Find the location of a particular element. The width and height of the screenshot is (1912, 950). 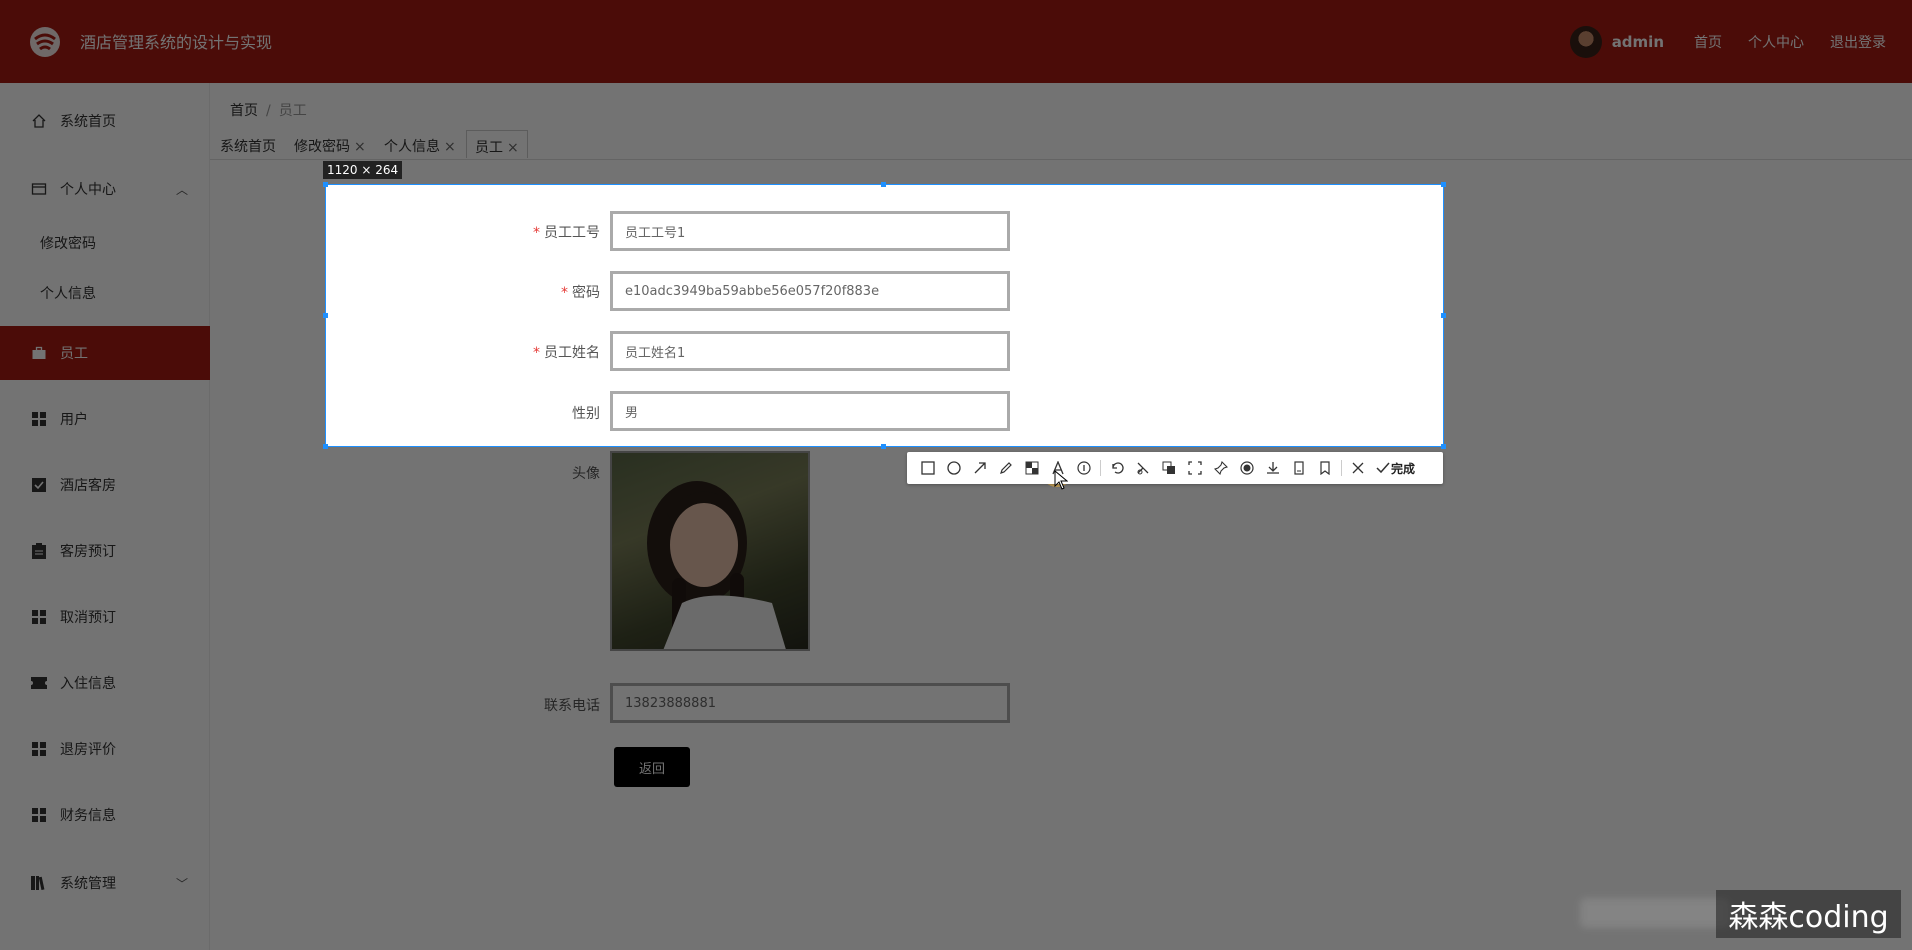

header-link-home: 首页 is located at coordinates (1708, 42).